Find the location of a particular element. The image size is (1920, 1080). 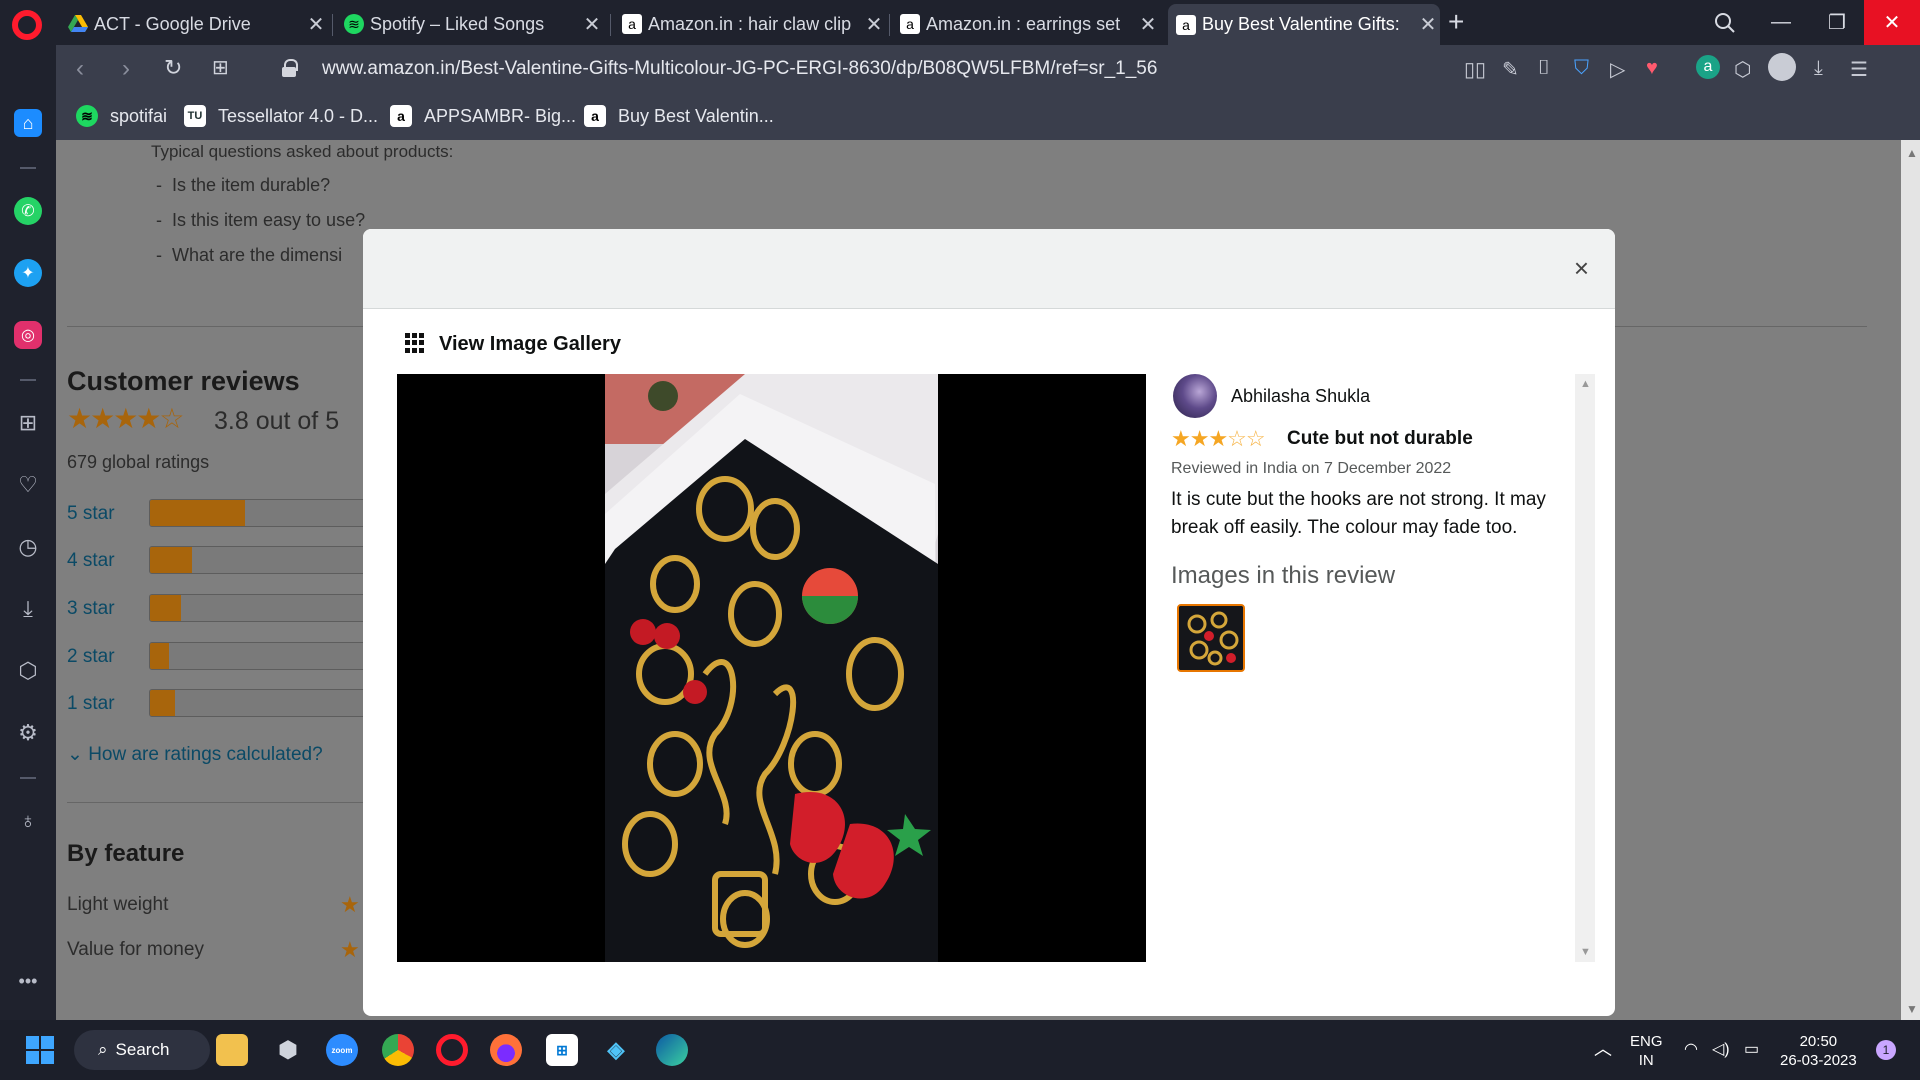

view-image-gallery-link: View Image Gallery is located at coordinates (530, 344).